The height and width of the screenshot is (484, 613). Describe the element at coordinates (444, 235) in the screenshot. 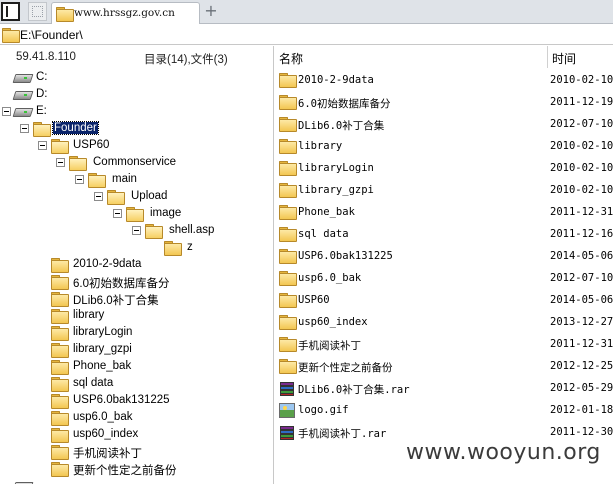

I see `file-row: sql data 2011-12-16` at that location.